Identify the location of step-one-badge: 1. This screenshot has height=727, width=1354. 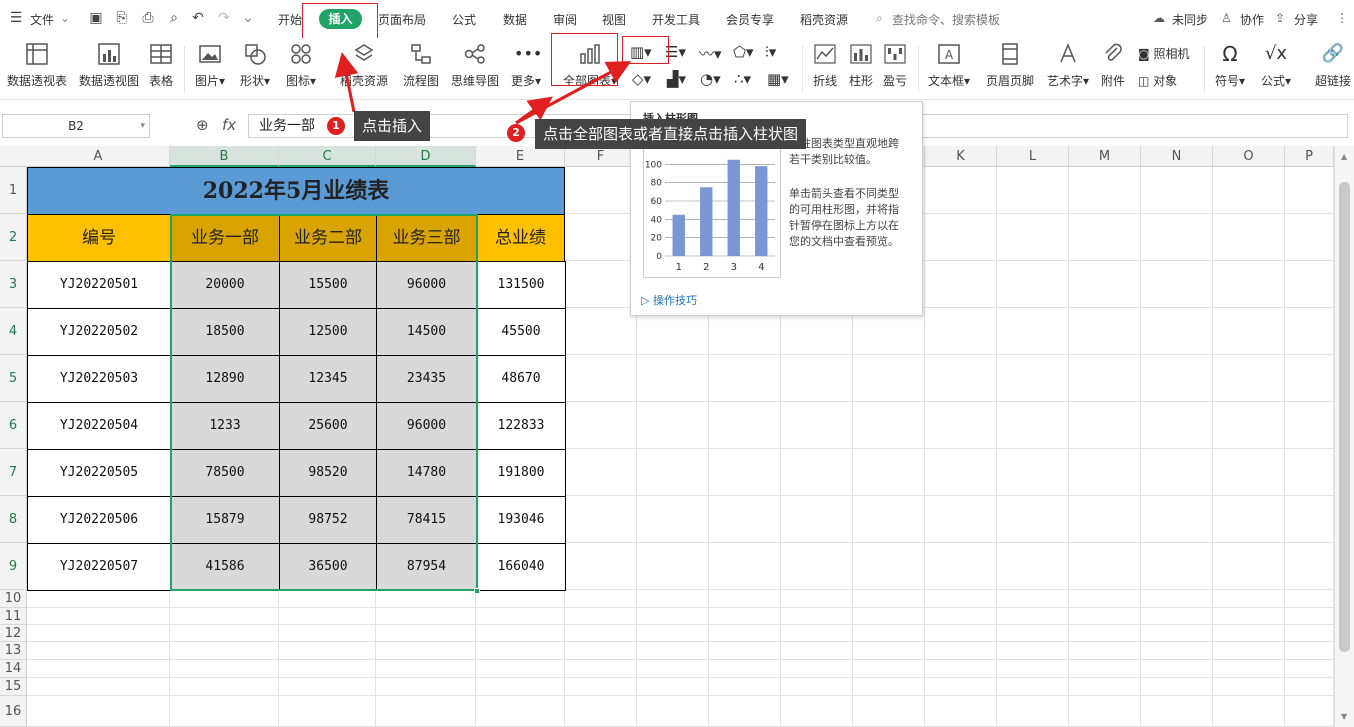
(336, 126).